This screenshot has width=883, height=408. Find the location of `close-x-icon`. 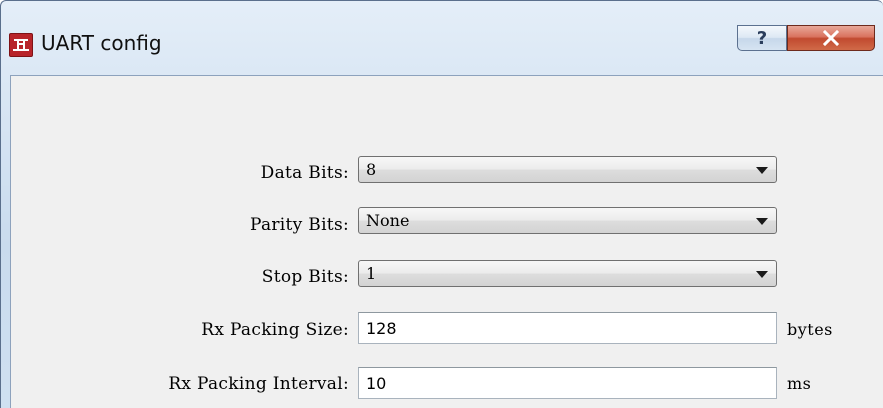

close-x-icon is located at coordinates (831, 38).